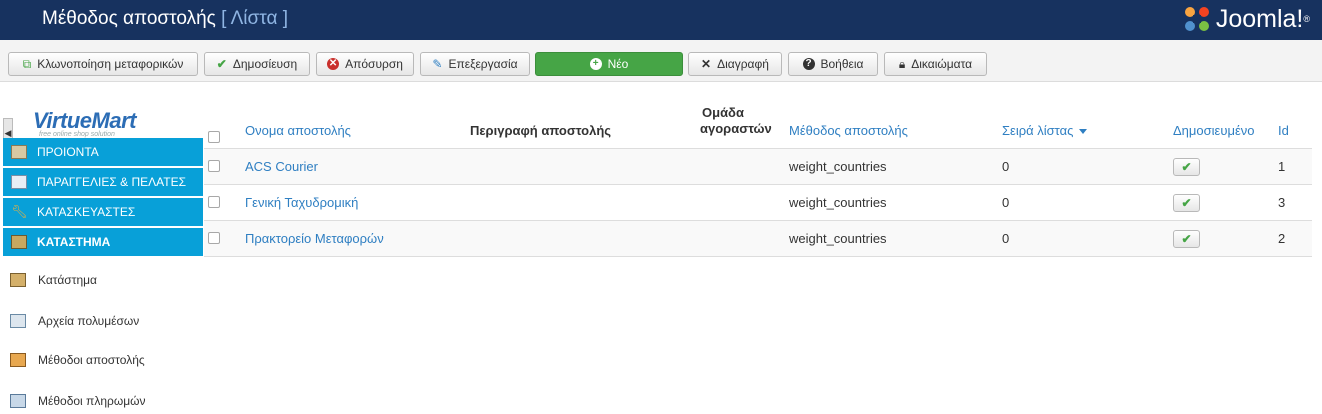  I want to click on column-header-description: Περιγραφή αποστολής, so click(541, 130).